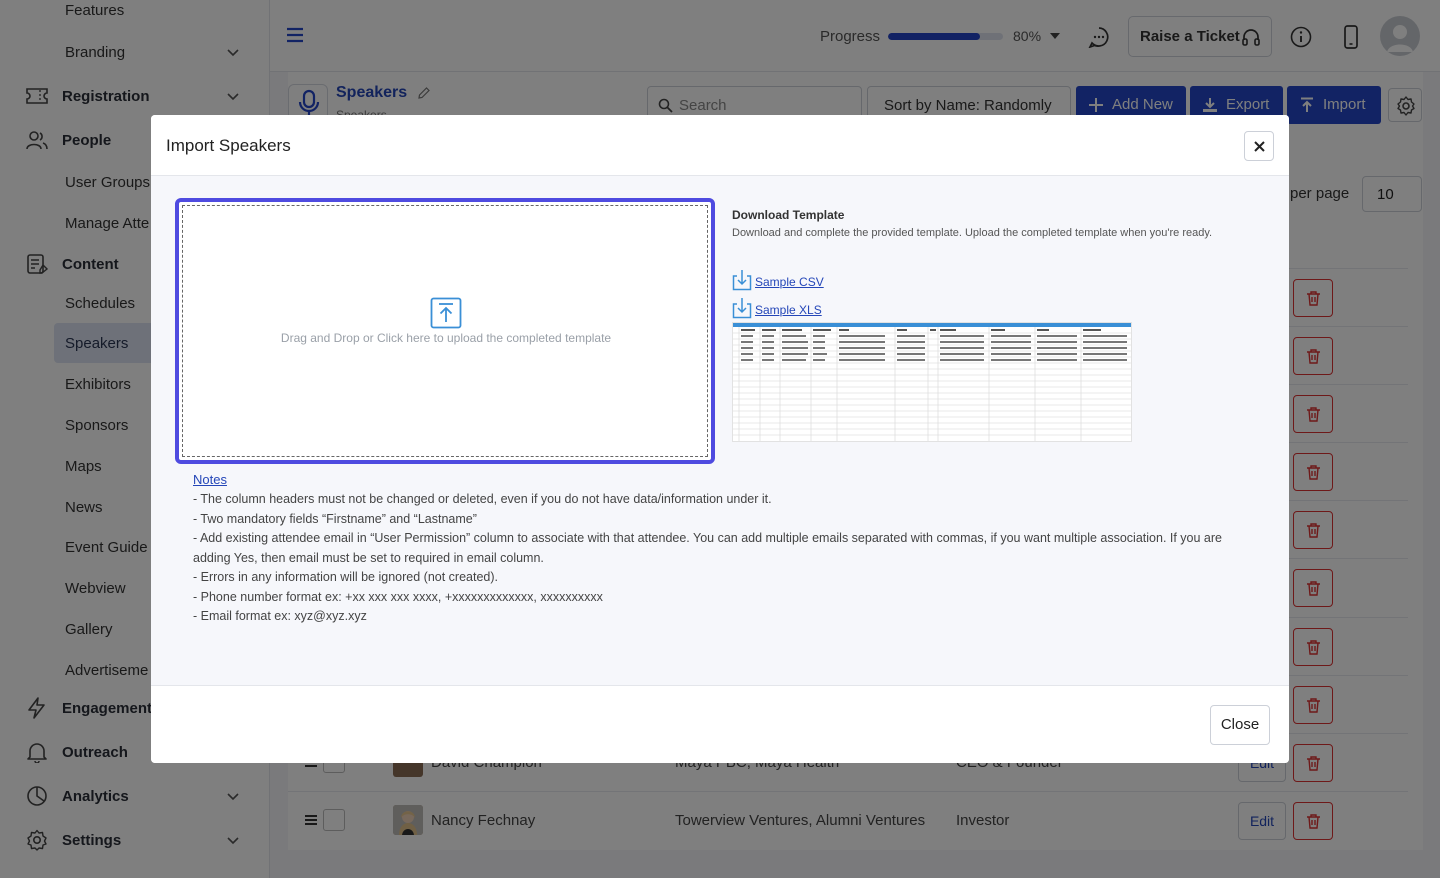 The height and width of the screenshot is (878, 1440). I want to click on download-template-title: Download Template, so click(788, 215).